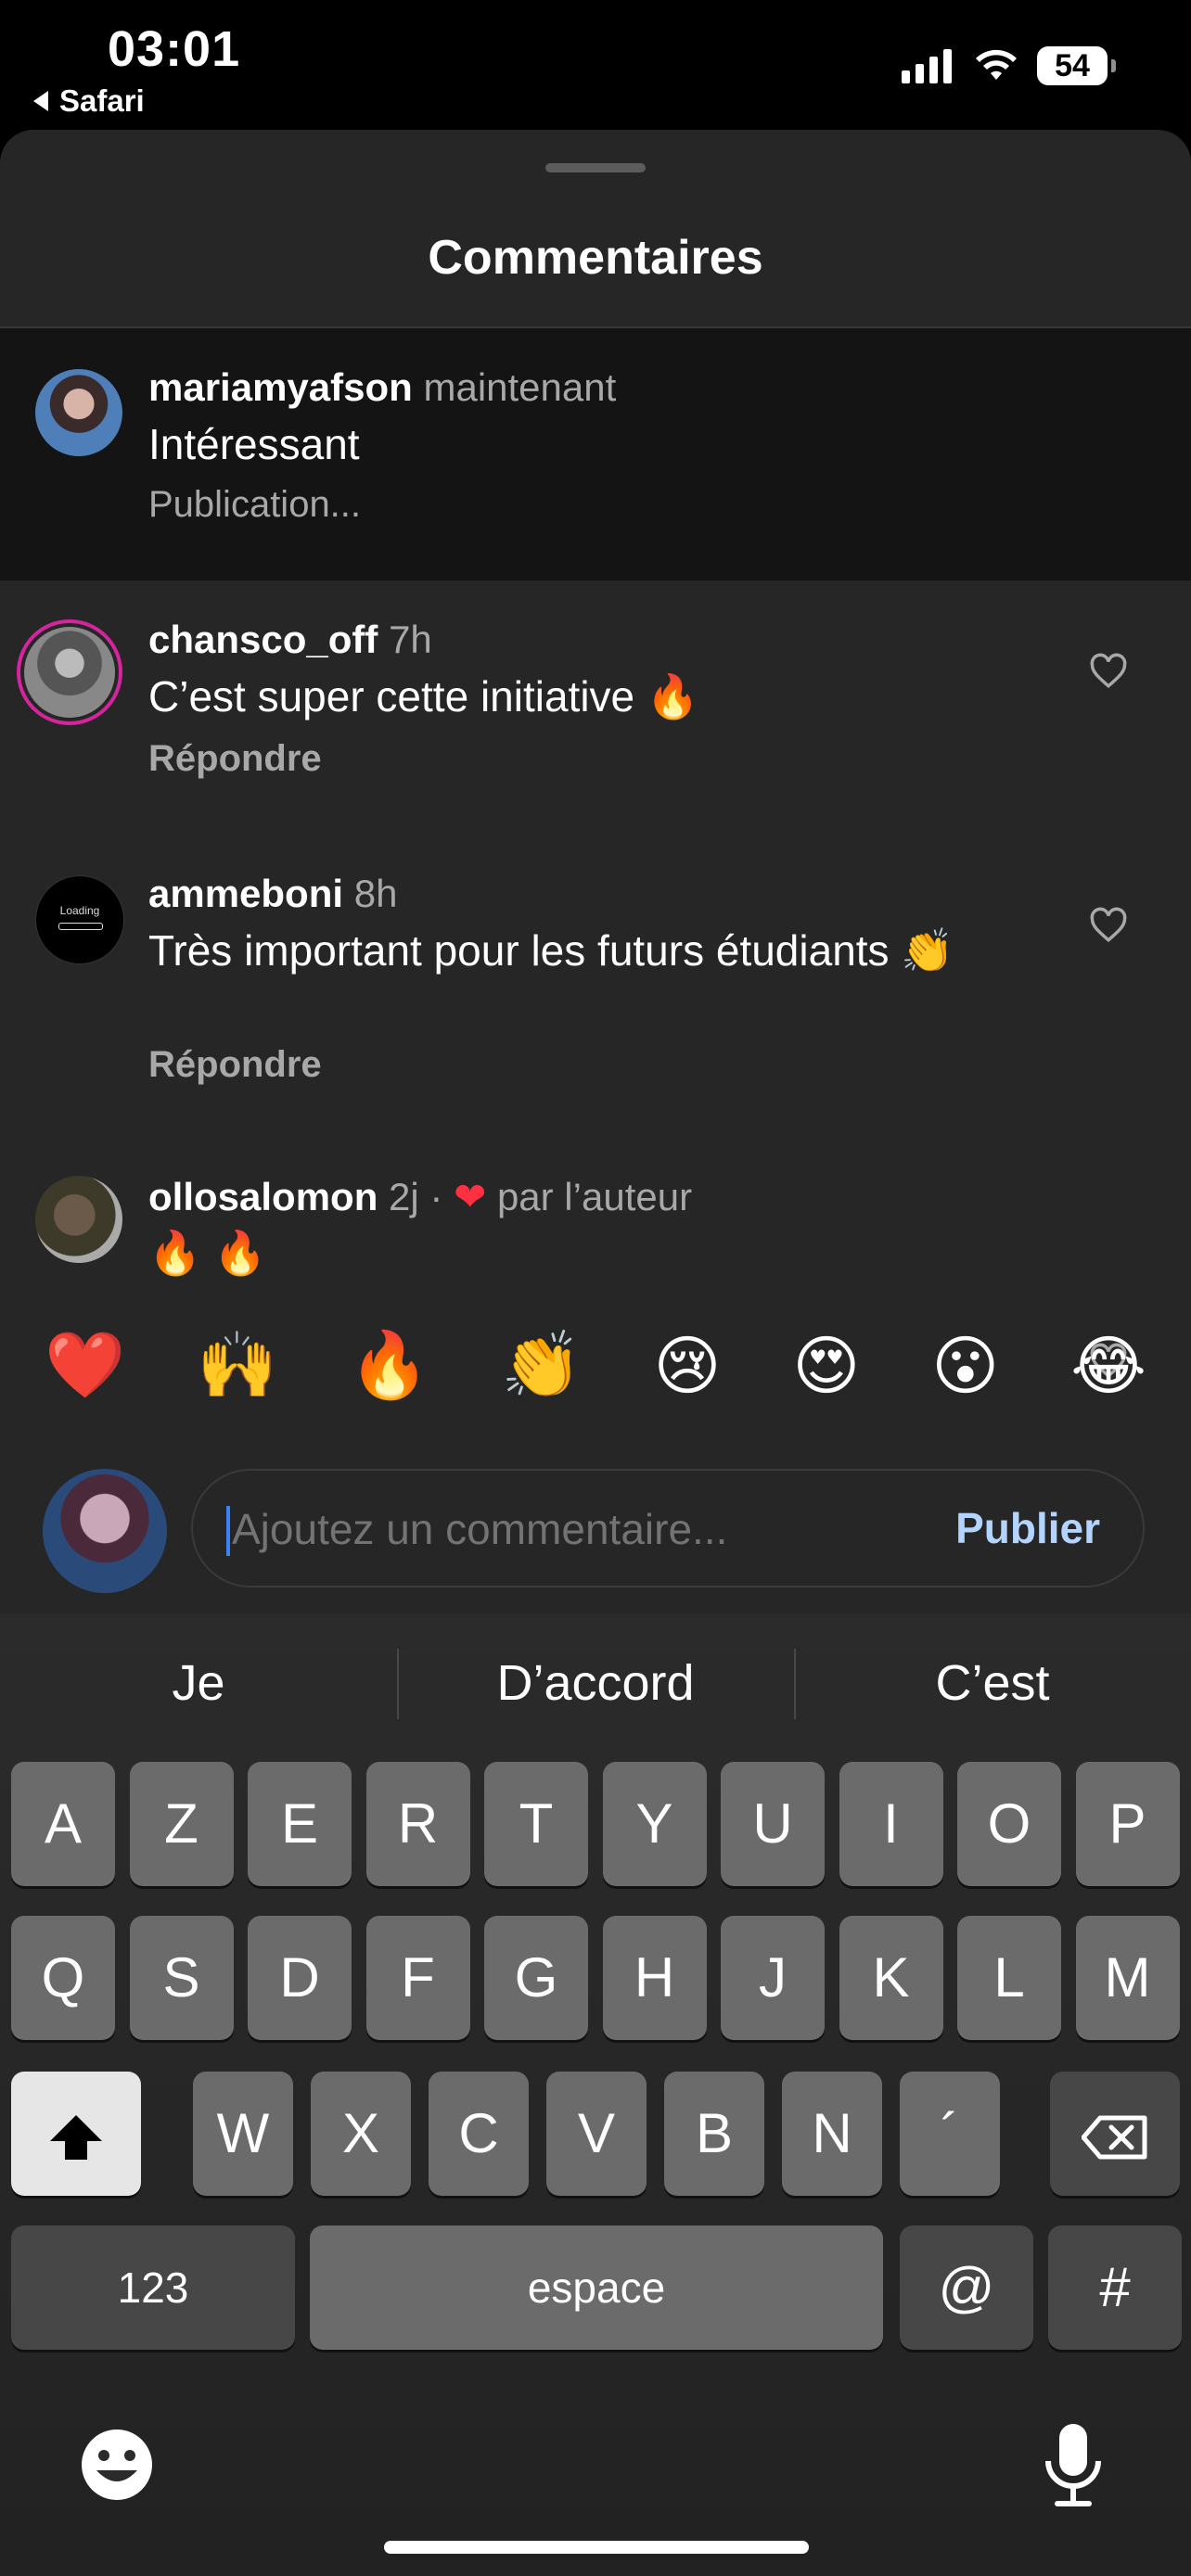 The width and height of the screenshot is (1191, 2576). I want to click on comment-header: chansco_off 7h, so click(290, 640).